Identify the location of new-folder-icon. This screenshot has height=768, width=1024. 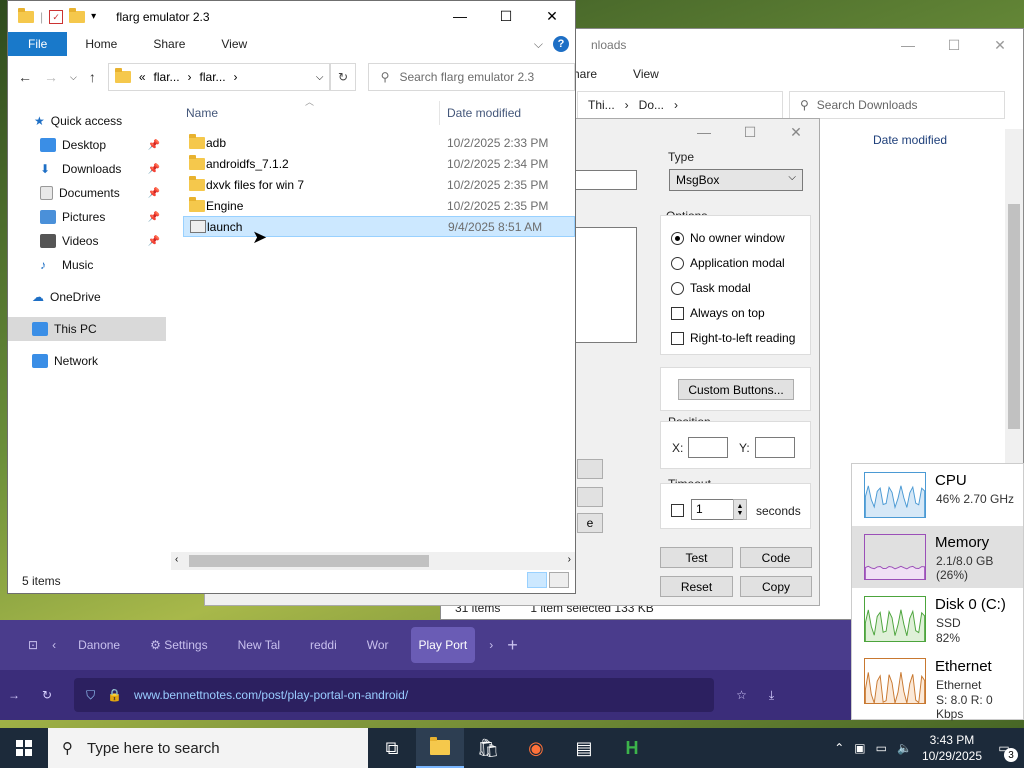
(77, 15).